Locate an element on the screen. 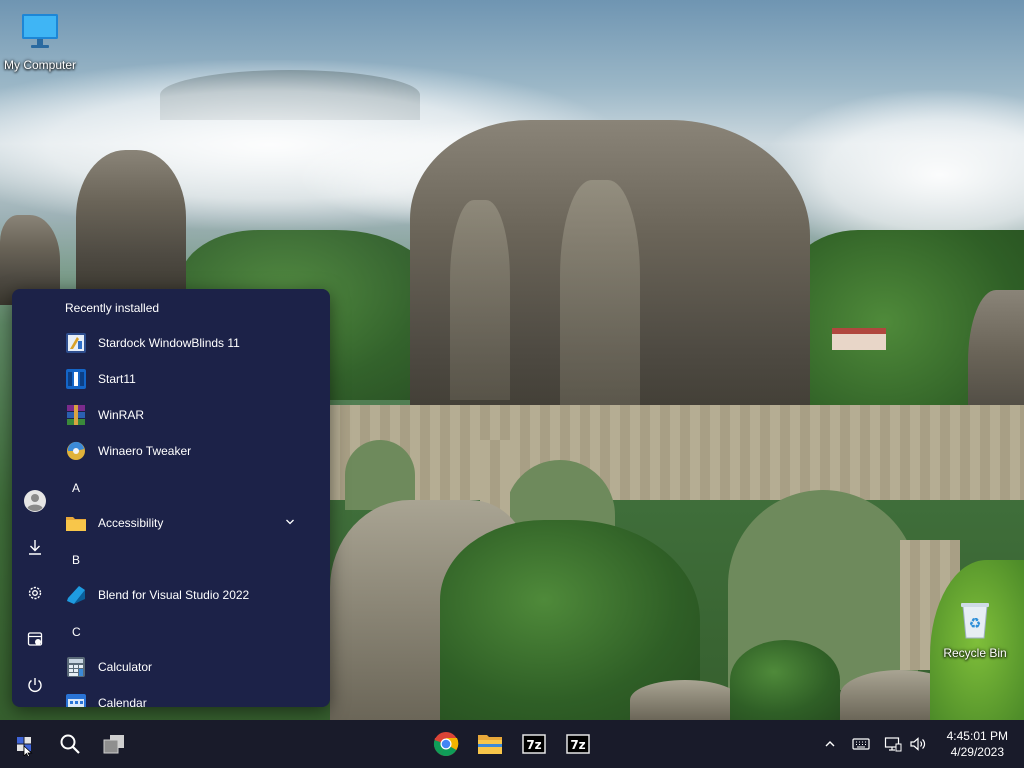  settings-gear-icon is located at coordinates (35, 593).